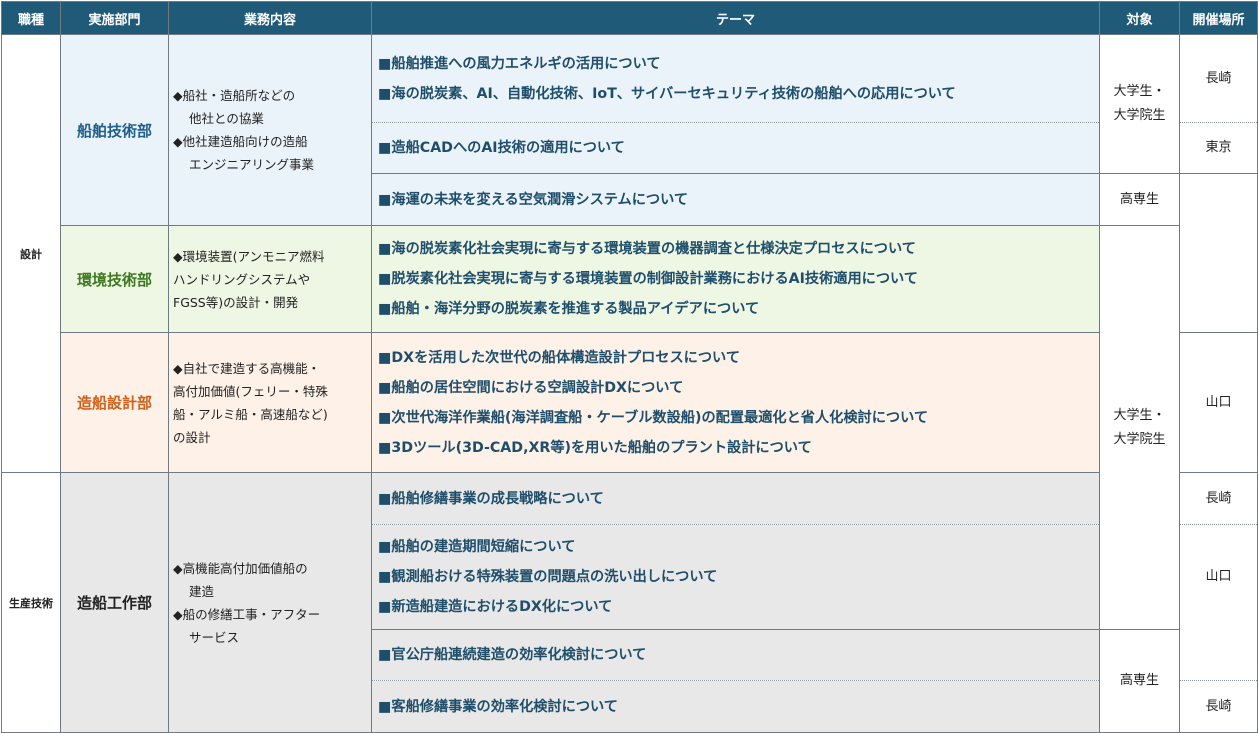  I want to click on desc-ship-works: ◆高機能高付加価値船の 建造 ◆船の修繕工事・アフター サービス, so click(270, 602).